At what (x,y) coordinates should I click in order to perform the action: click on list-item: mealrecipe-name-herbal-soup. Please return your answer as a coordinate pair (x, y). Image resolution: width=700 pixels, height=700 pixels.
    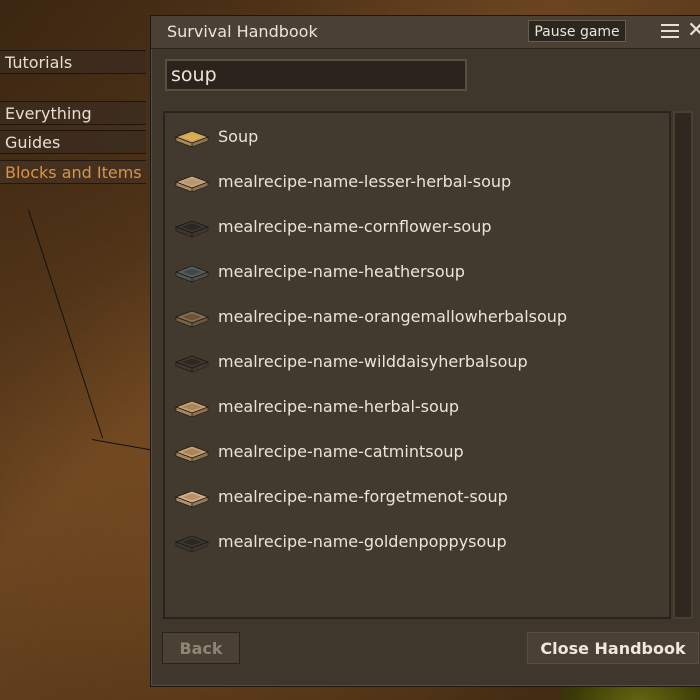
    Looking at the image, I should click on (418, 409).